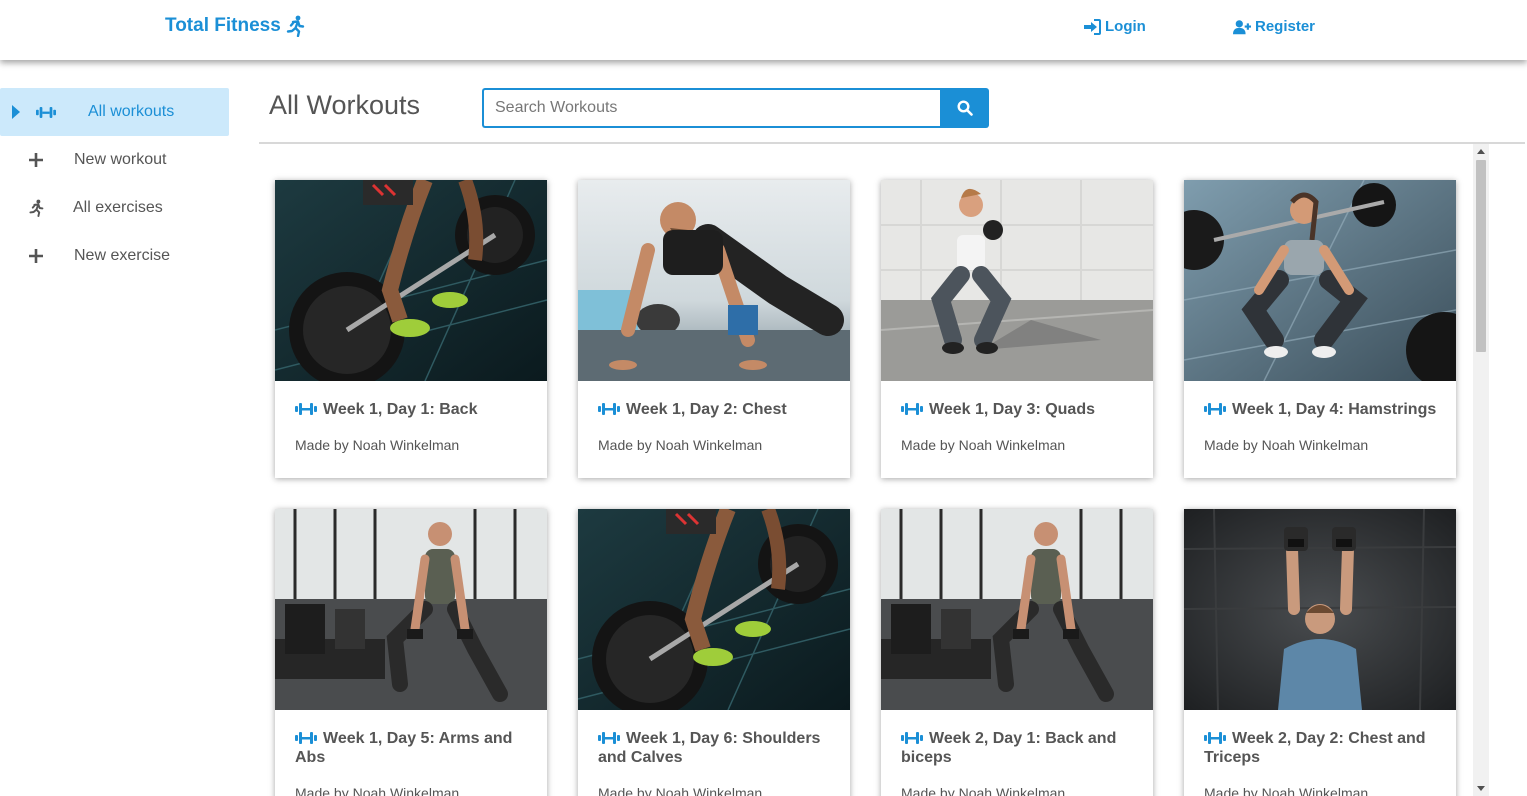 This screenshot has width=1527, height=796. Describe the element at coordinates (1481, 470) in the screenshot. I see `vertical-scrollbar` at that location.